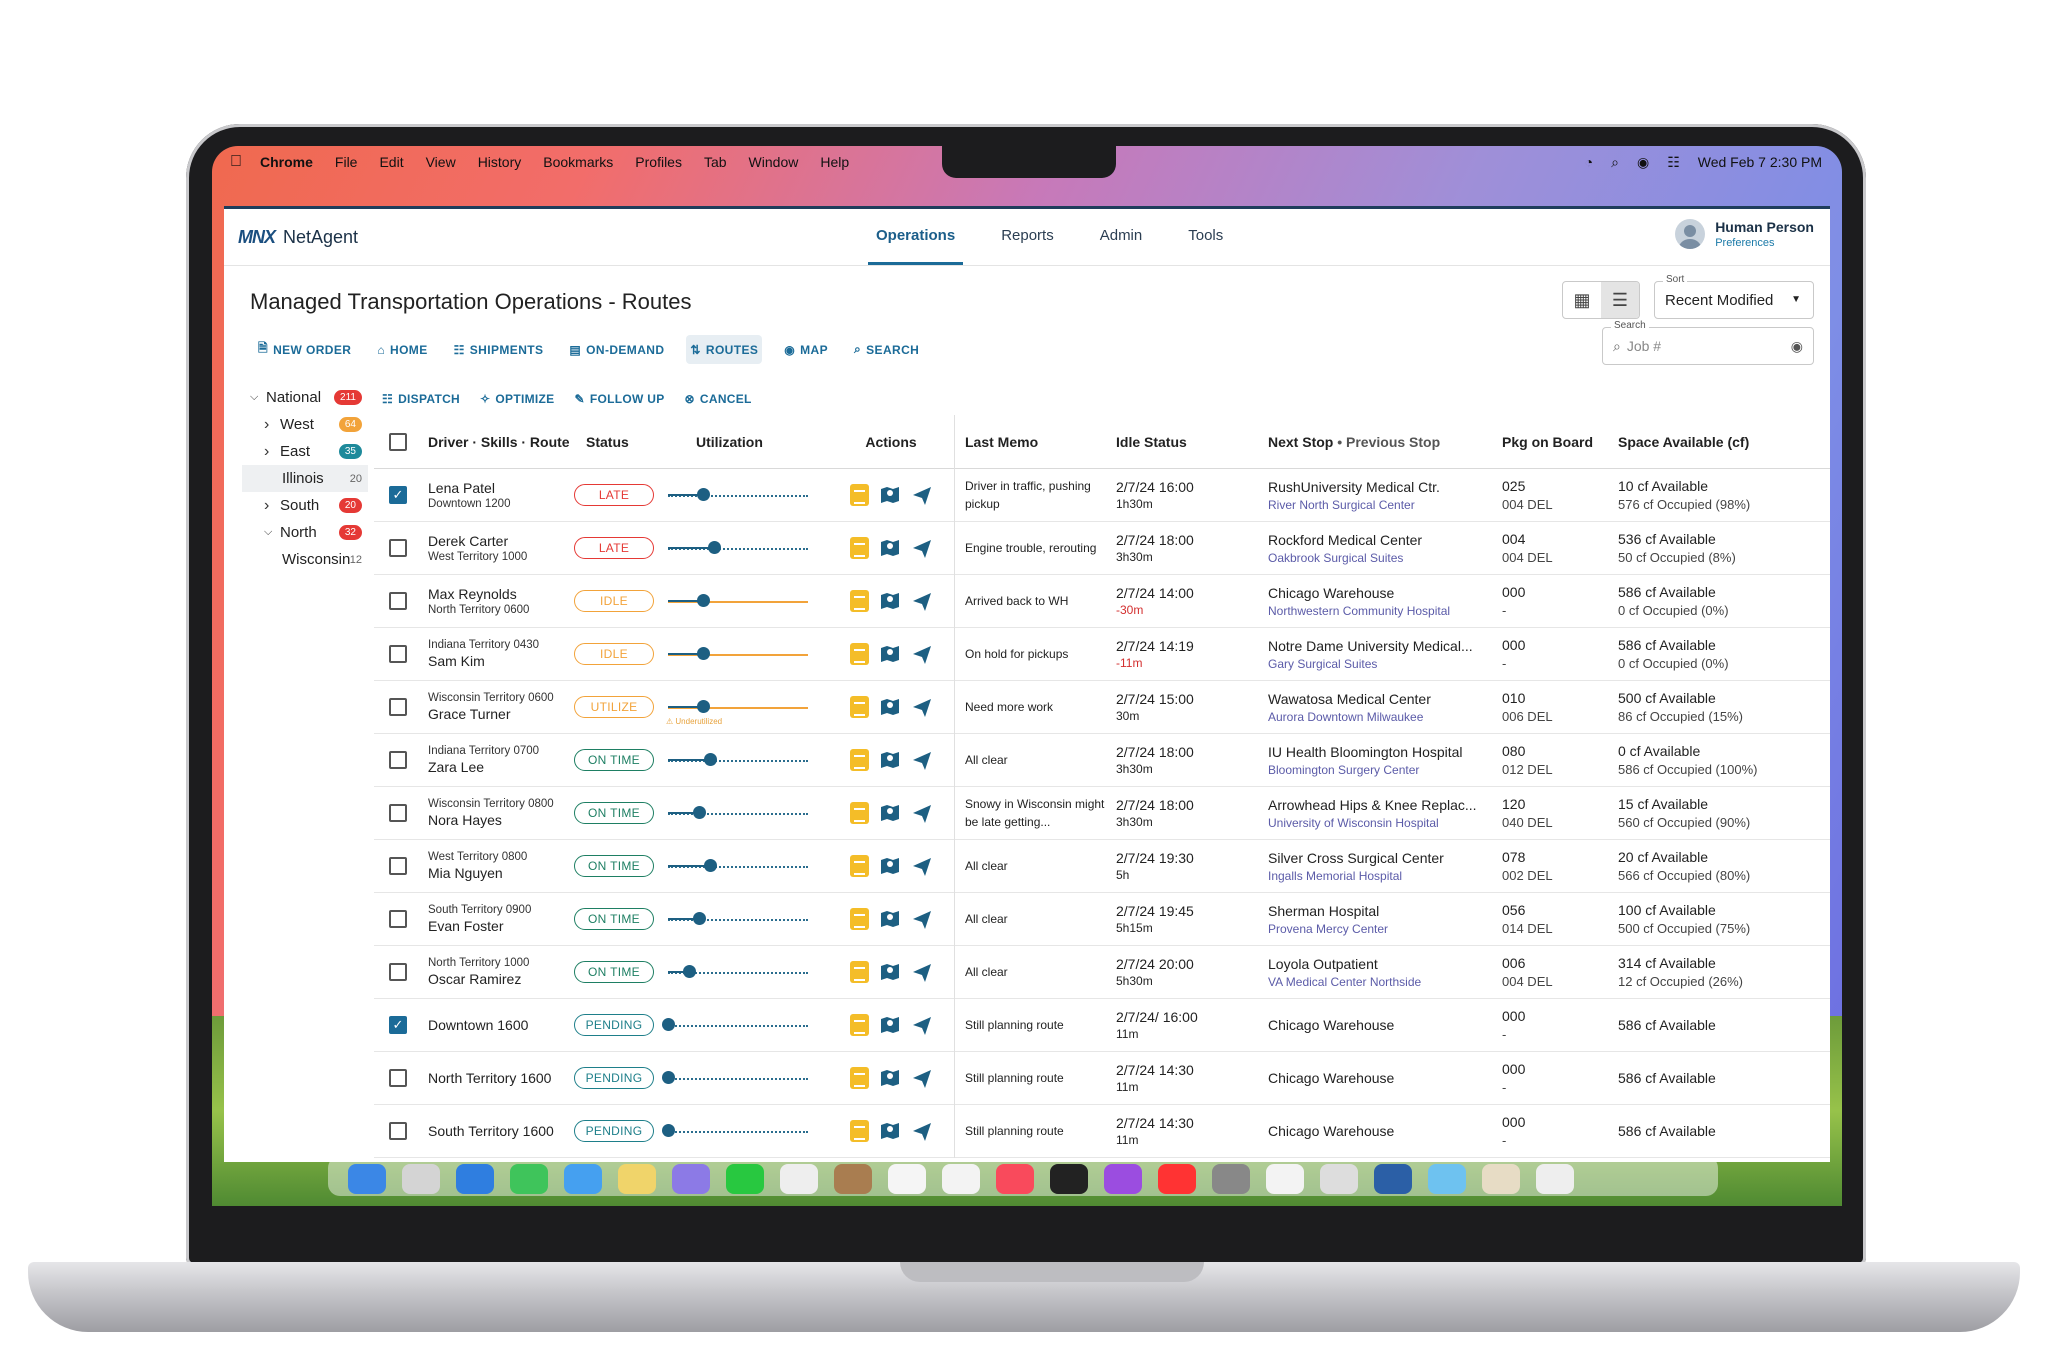 Image resolution: width=2048 pixels, height=1350 pixels. Describe the element at coordinates (1027, 237) in the screenshot. I see `tab-reports: Reports` at that location.